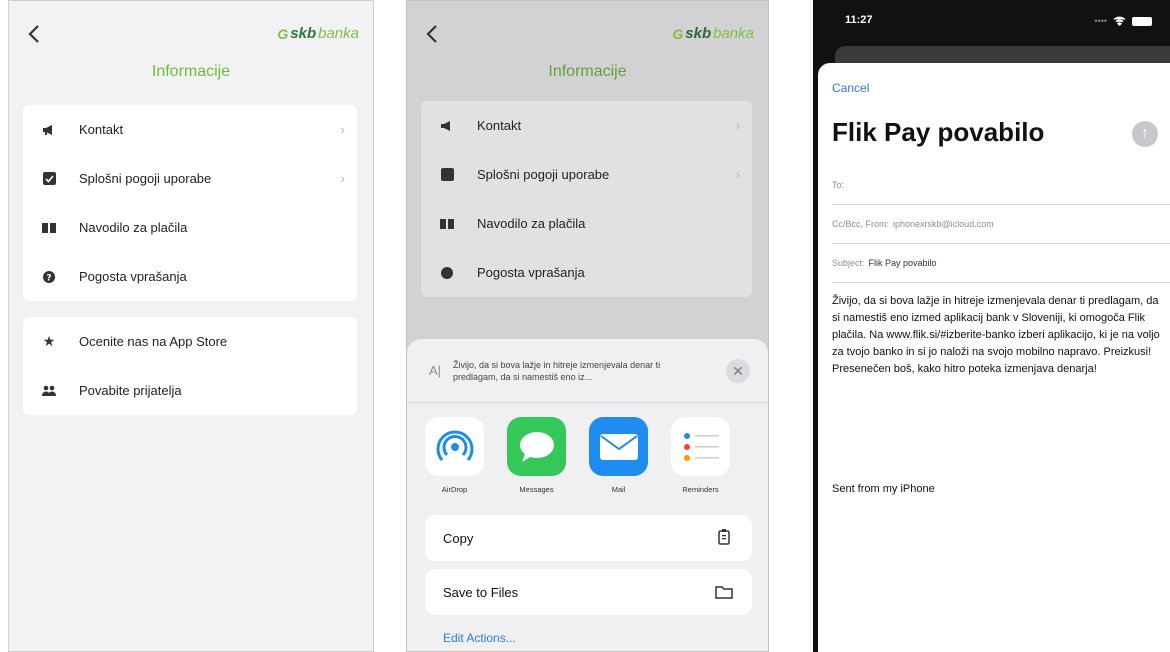 Image resolution: width=1170 pixels, height=652 pixels. Describe the element at coordinates (447, 273) in the screenshot. I see `question-icon` at that location.